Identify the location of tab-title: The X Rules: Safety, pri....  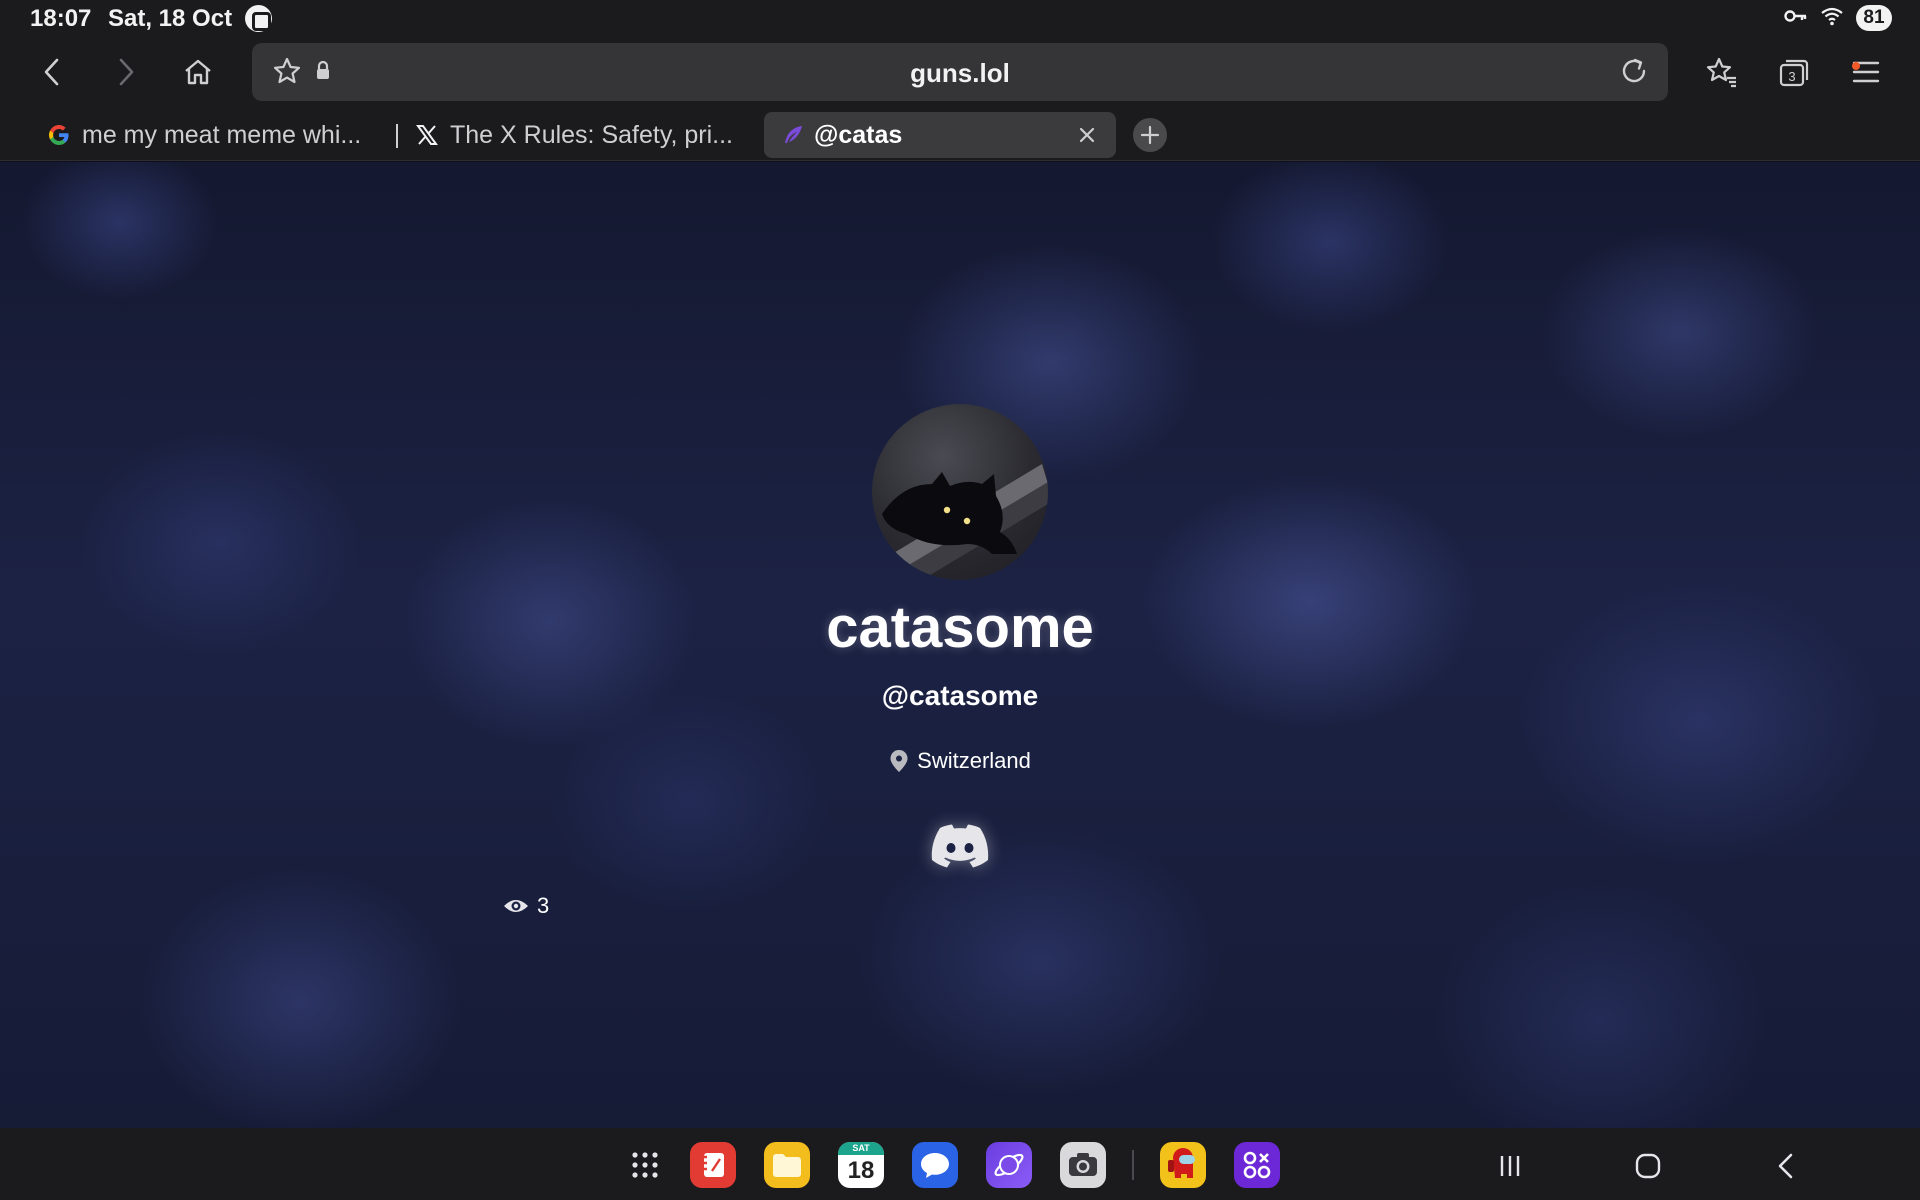
(591, 134).